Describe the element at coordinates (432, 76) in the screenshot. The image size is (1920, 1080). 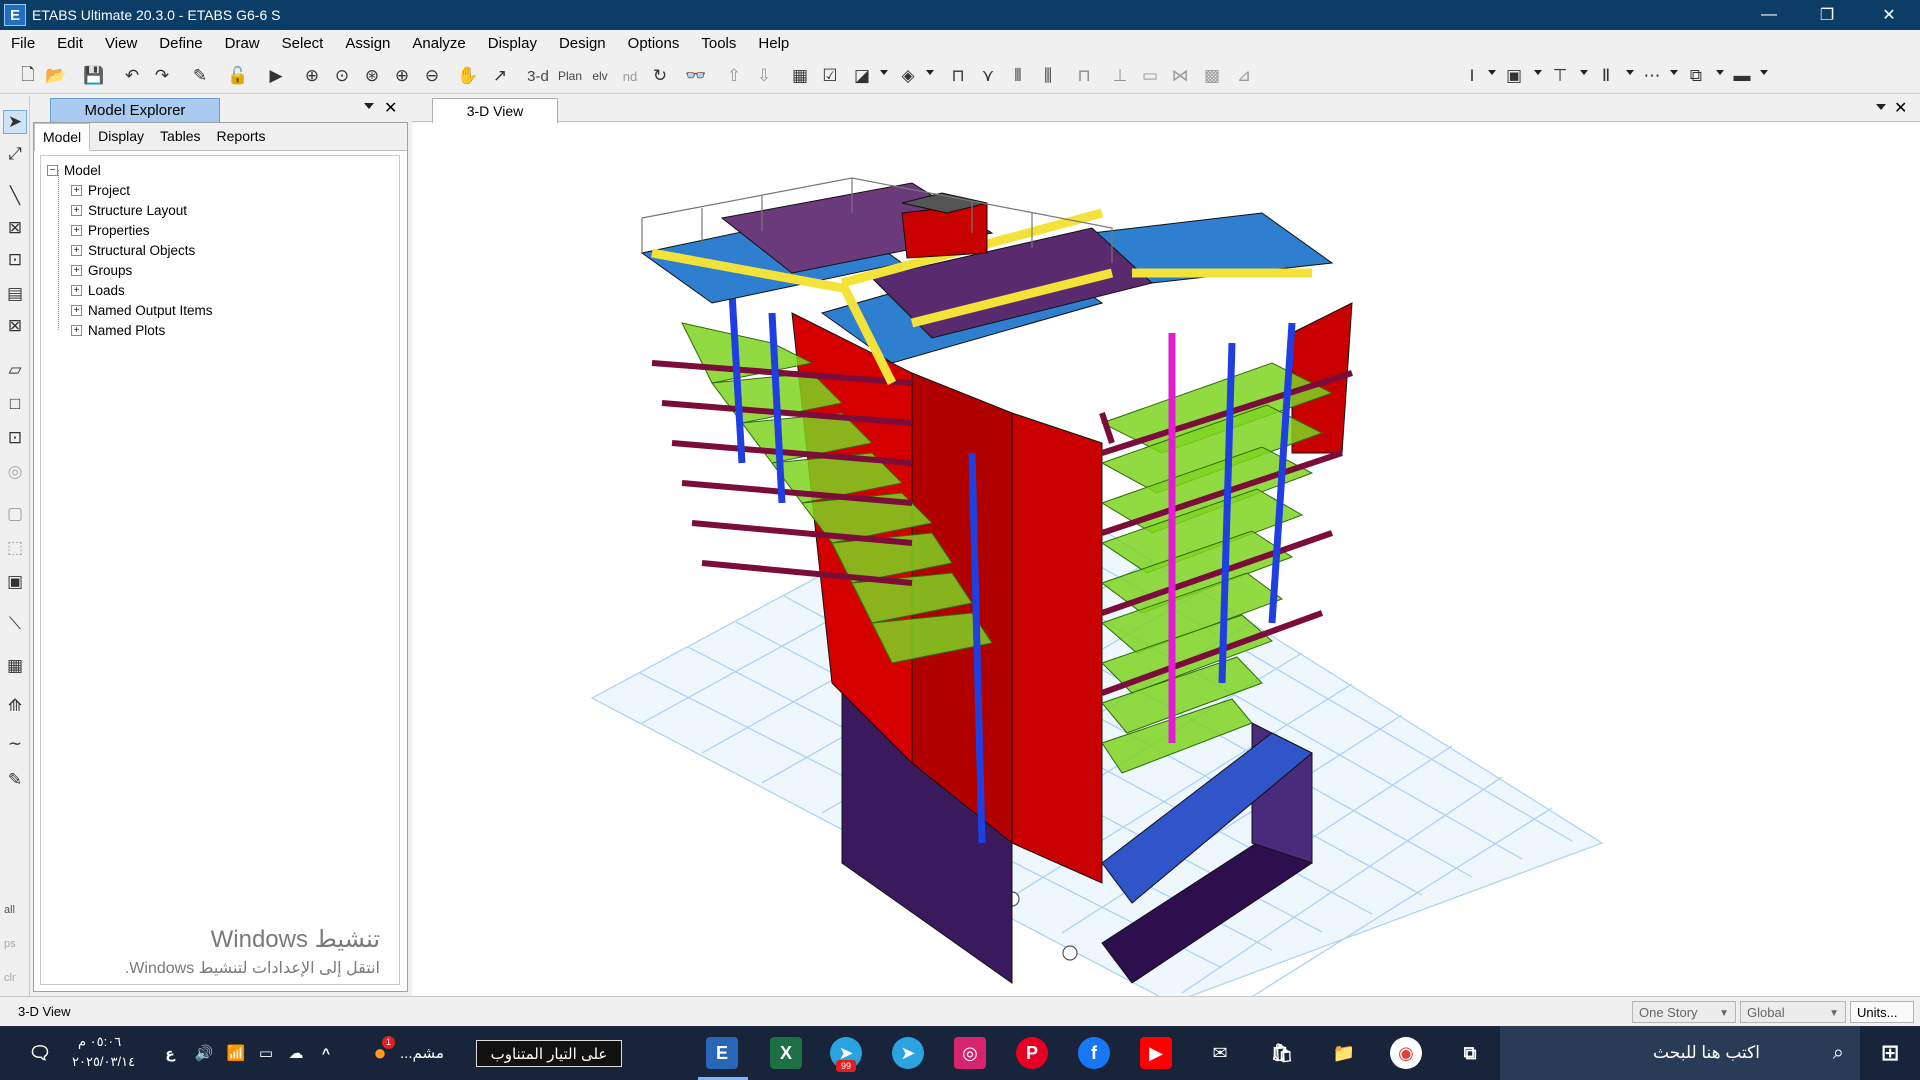
I see `zoom-out-icon: ⊖` at that location.